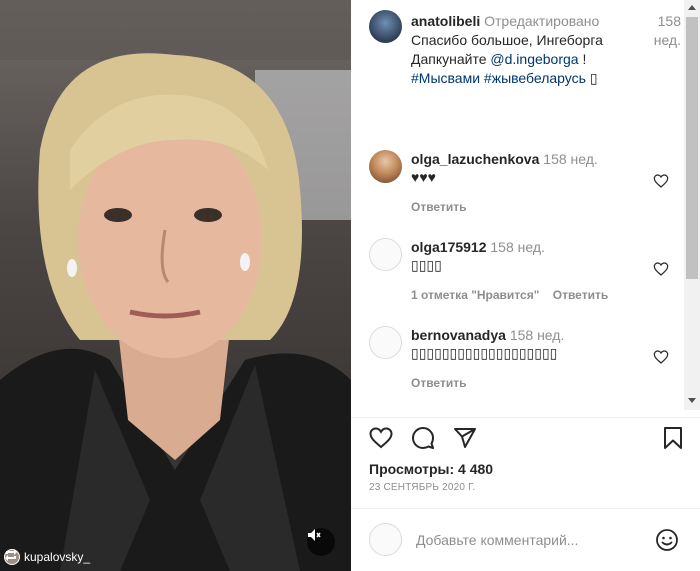  What do you see at coordinates (385, 26) in the screenshot?
I see `author-avatar` at bounding box center [385, 26].